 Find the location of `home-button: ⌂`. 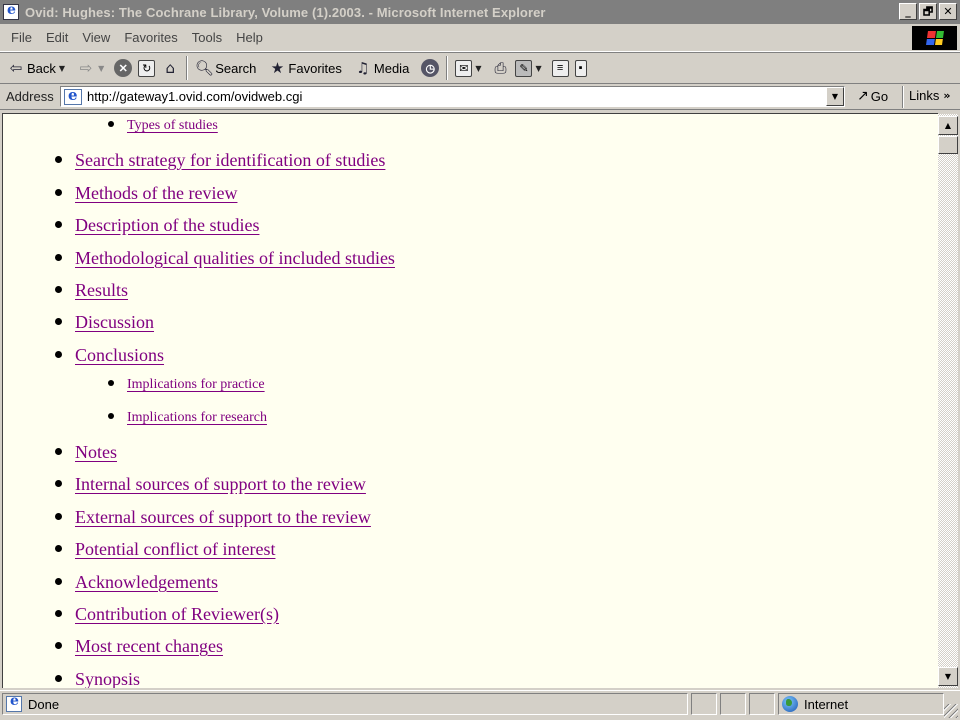

home-button: ⌂ is located at coordinates (170, 68).